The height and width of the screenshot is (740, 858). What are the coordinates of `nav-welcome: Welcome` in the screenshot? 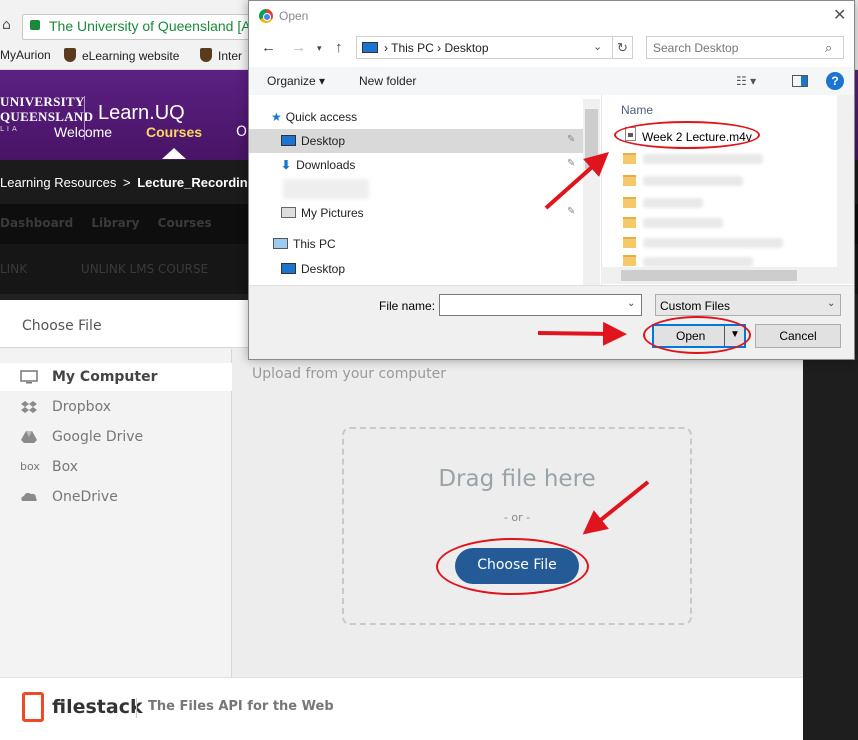 It's located at (83, 132).